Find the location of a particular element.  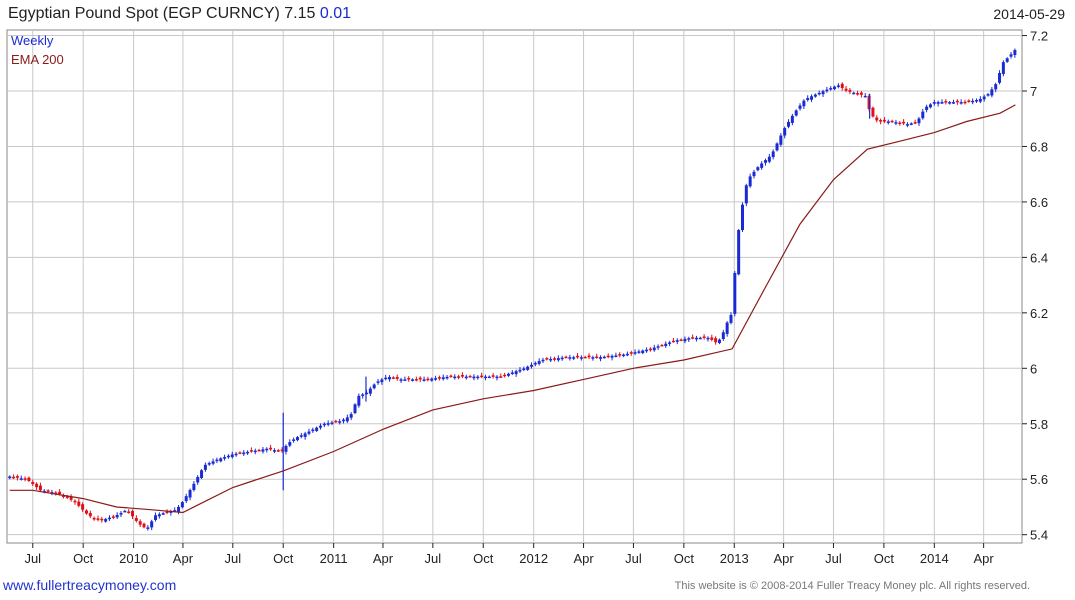

x-tick-label: 2013 is located at coordinates (734, 558).